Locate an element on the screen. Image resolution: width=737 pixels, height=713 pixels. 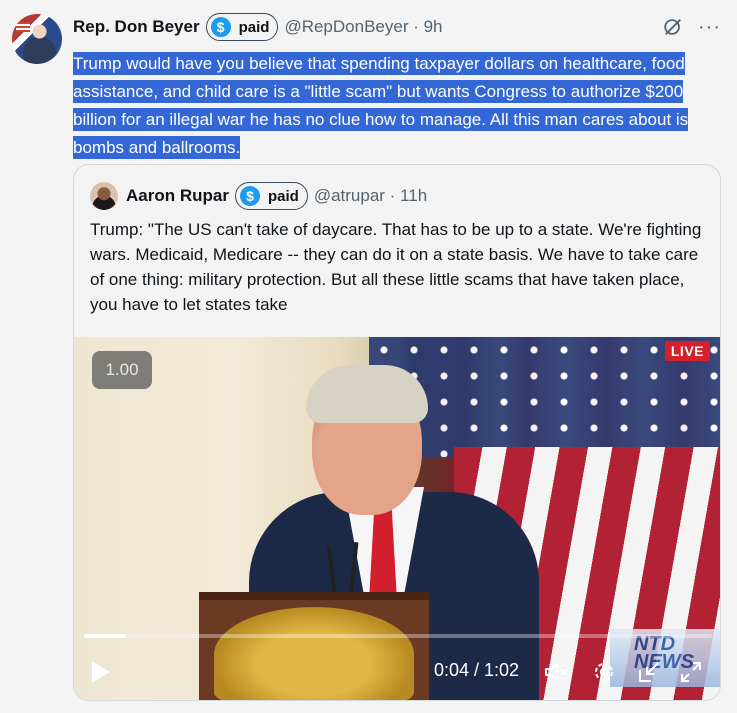
playback-speed: 1.00 is located at coordinates (122, 370).